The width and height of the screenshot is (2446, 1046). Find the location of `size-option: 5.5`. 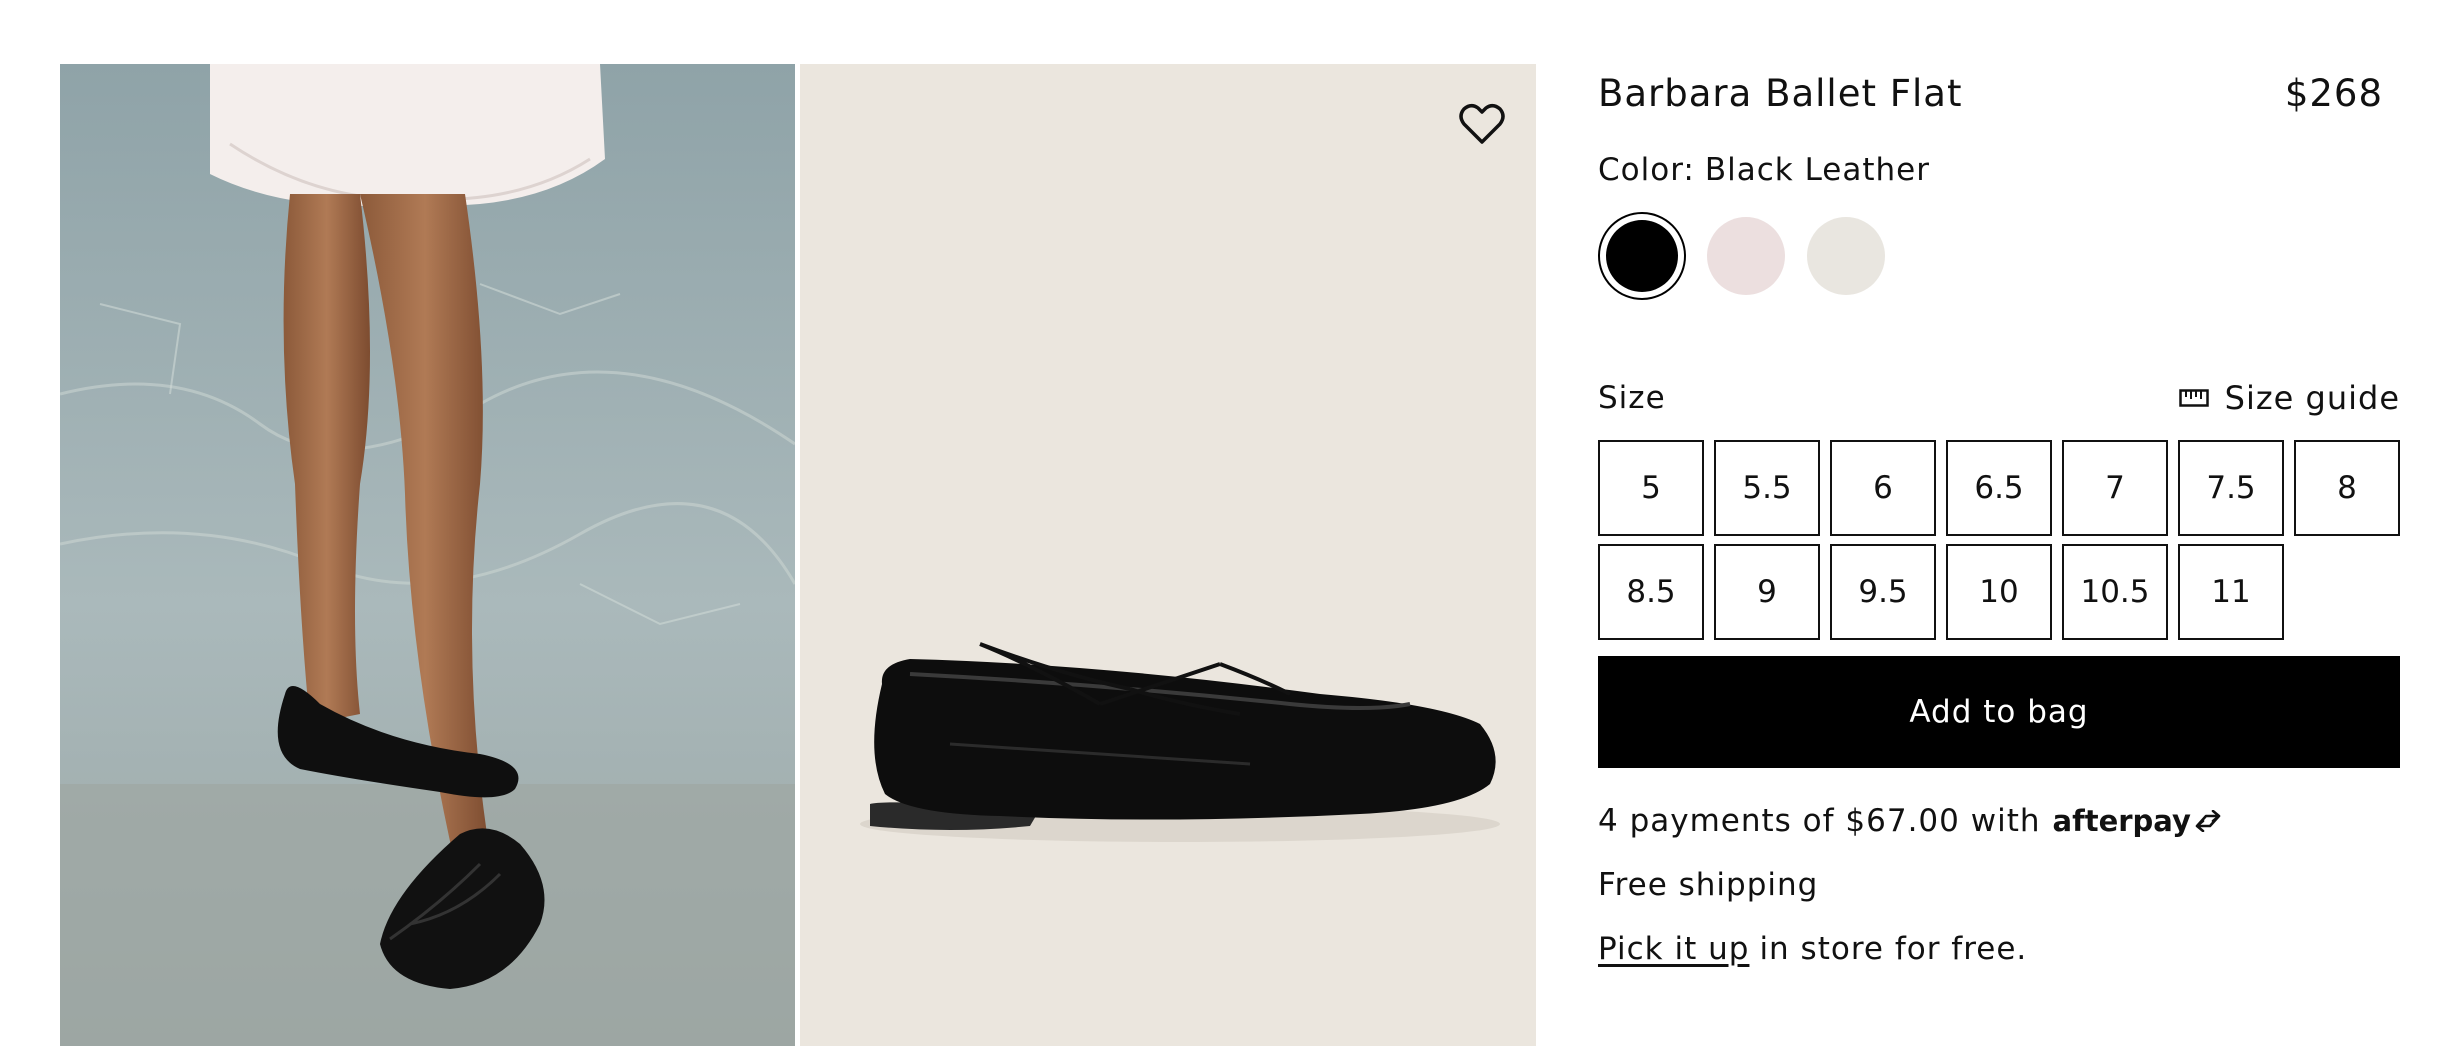

size-option: 5.5 is located at coordinates (1767, 488).